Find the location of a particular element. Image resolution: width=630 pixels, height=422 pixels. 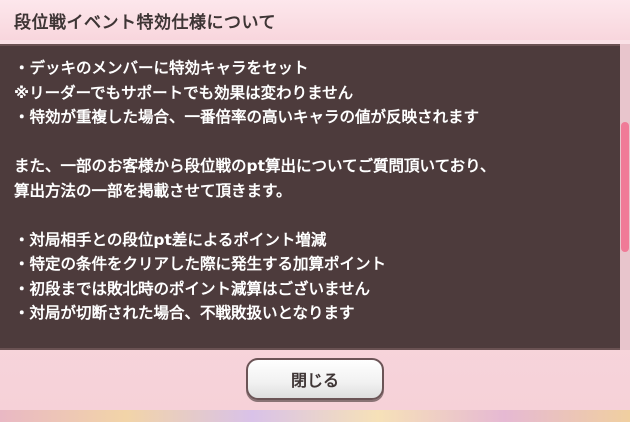

body-line: 算出方法の一部を掲載させて頂きます。 is located at coordinates (153, 190).